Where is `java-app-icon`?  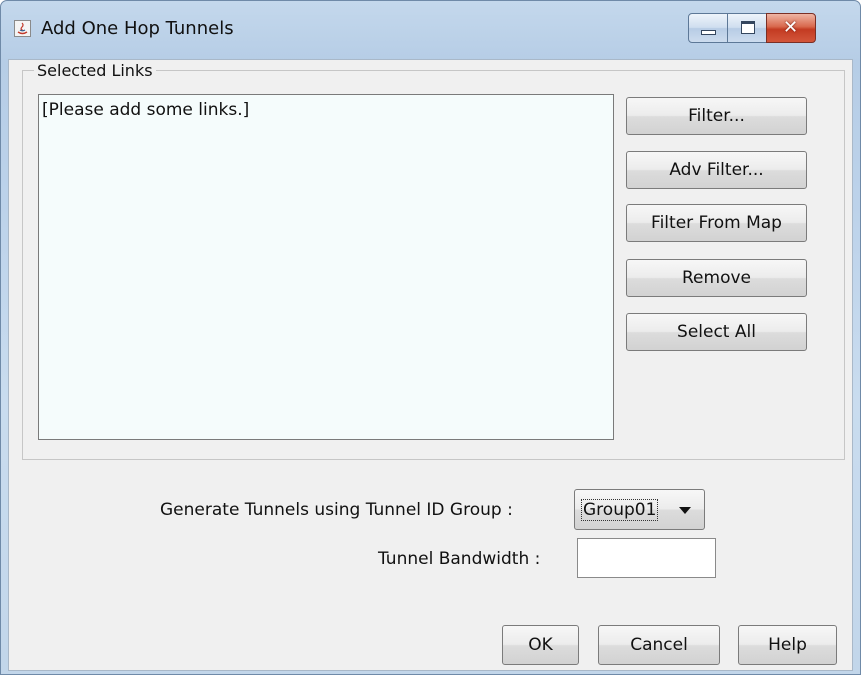 java-app-icon is located at coordinates (22, 28).